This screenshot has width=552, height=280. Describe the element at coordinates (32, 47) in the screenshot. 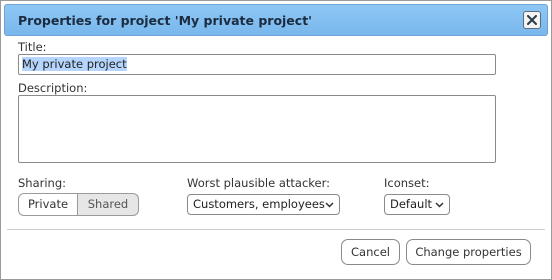

I see `title-label: Title:` at that location.